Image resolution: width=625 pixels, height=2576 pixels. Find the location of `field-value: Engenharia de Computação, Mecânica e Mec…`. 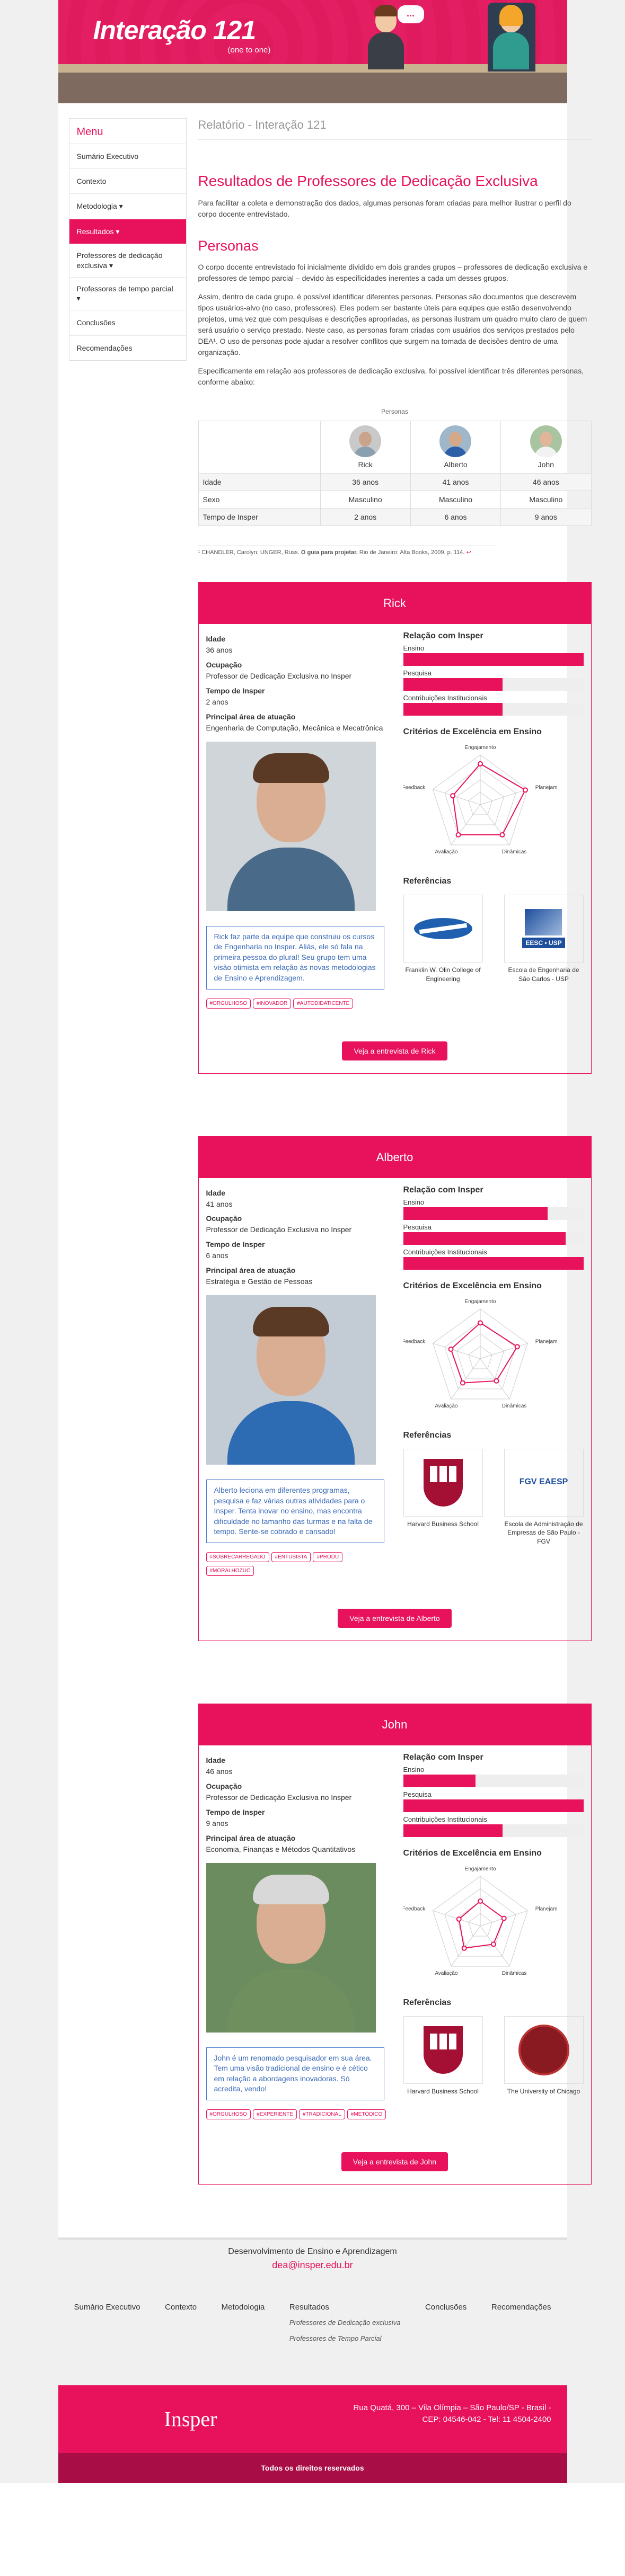

field-value: Engenharia de Computação, Mecânica e Mec… is located at coordinates (294, 727).